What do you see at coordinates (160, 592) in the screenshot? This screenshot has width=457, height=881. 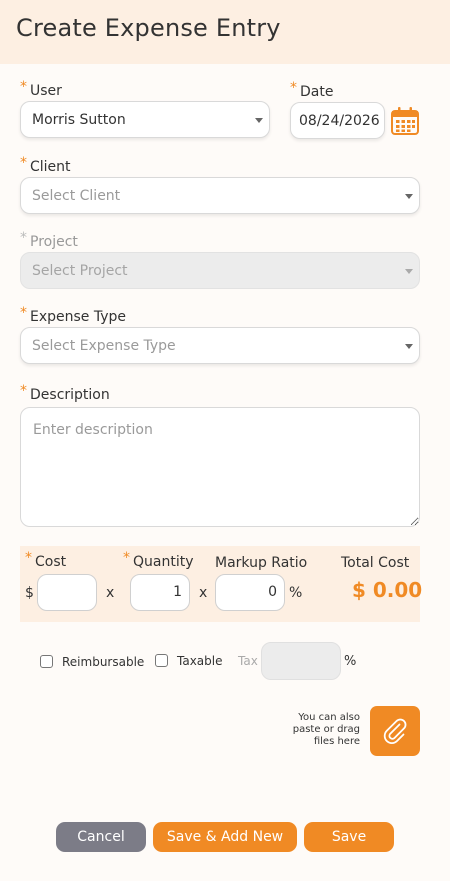 I see `quantity-input: 1` at bounding box center [160, 592].